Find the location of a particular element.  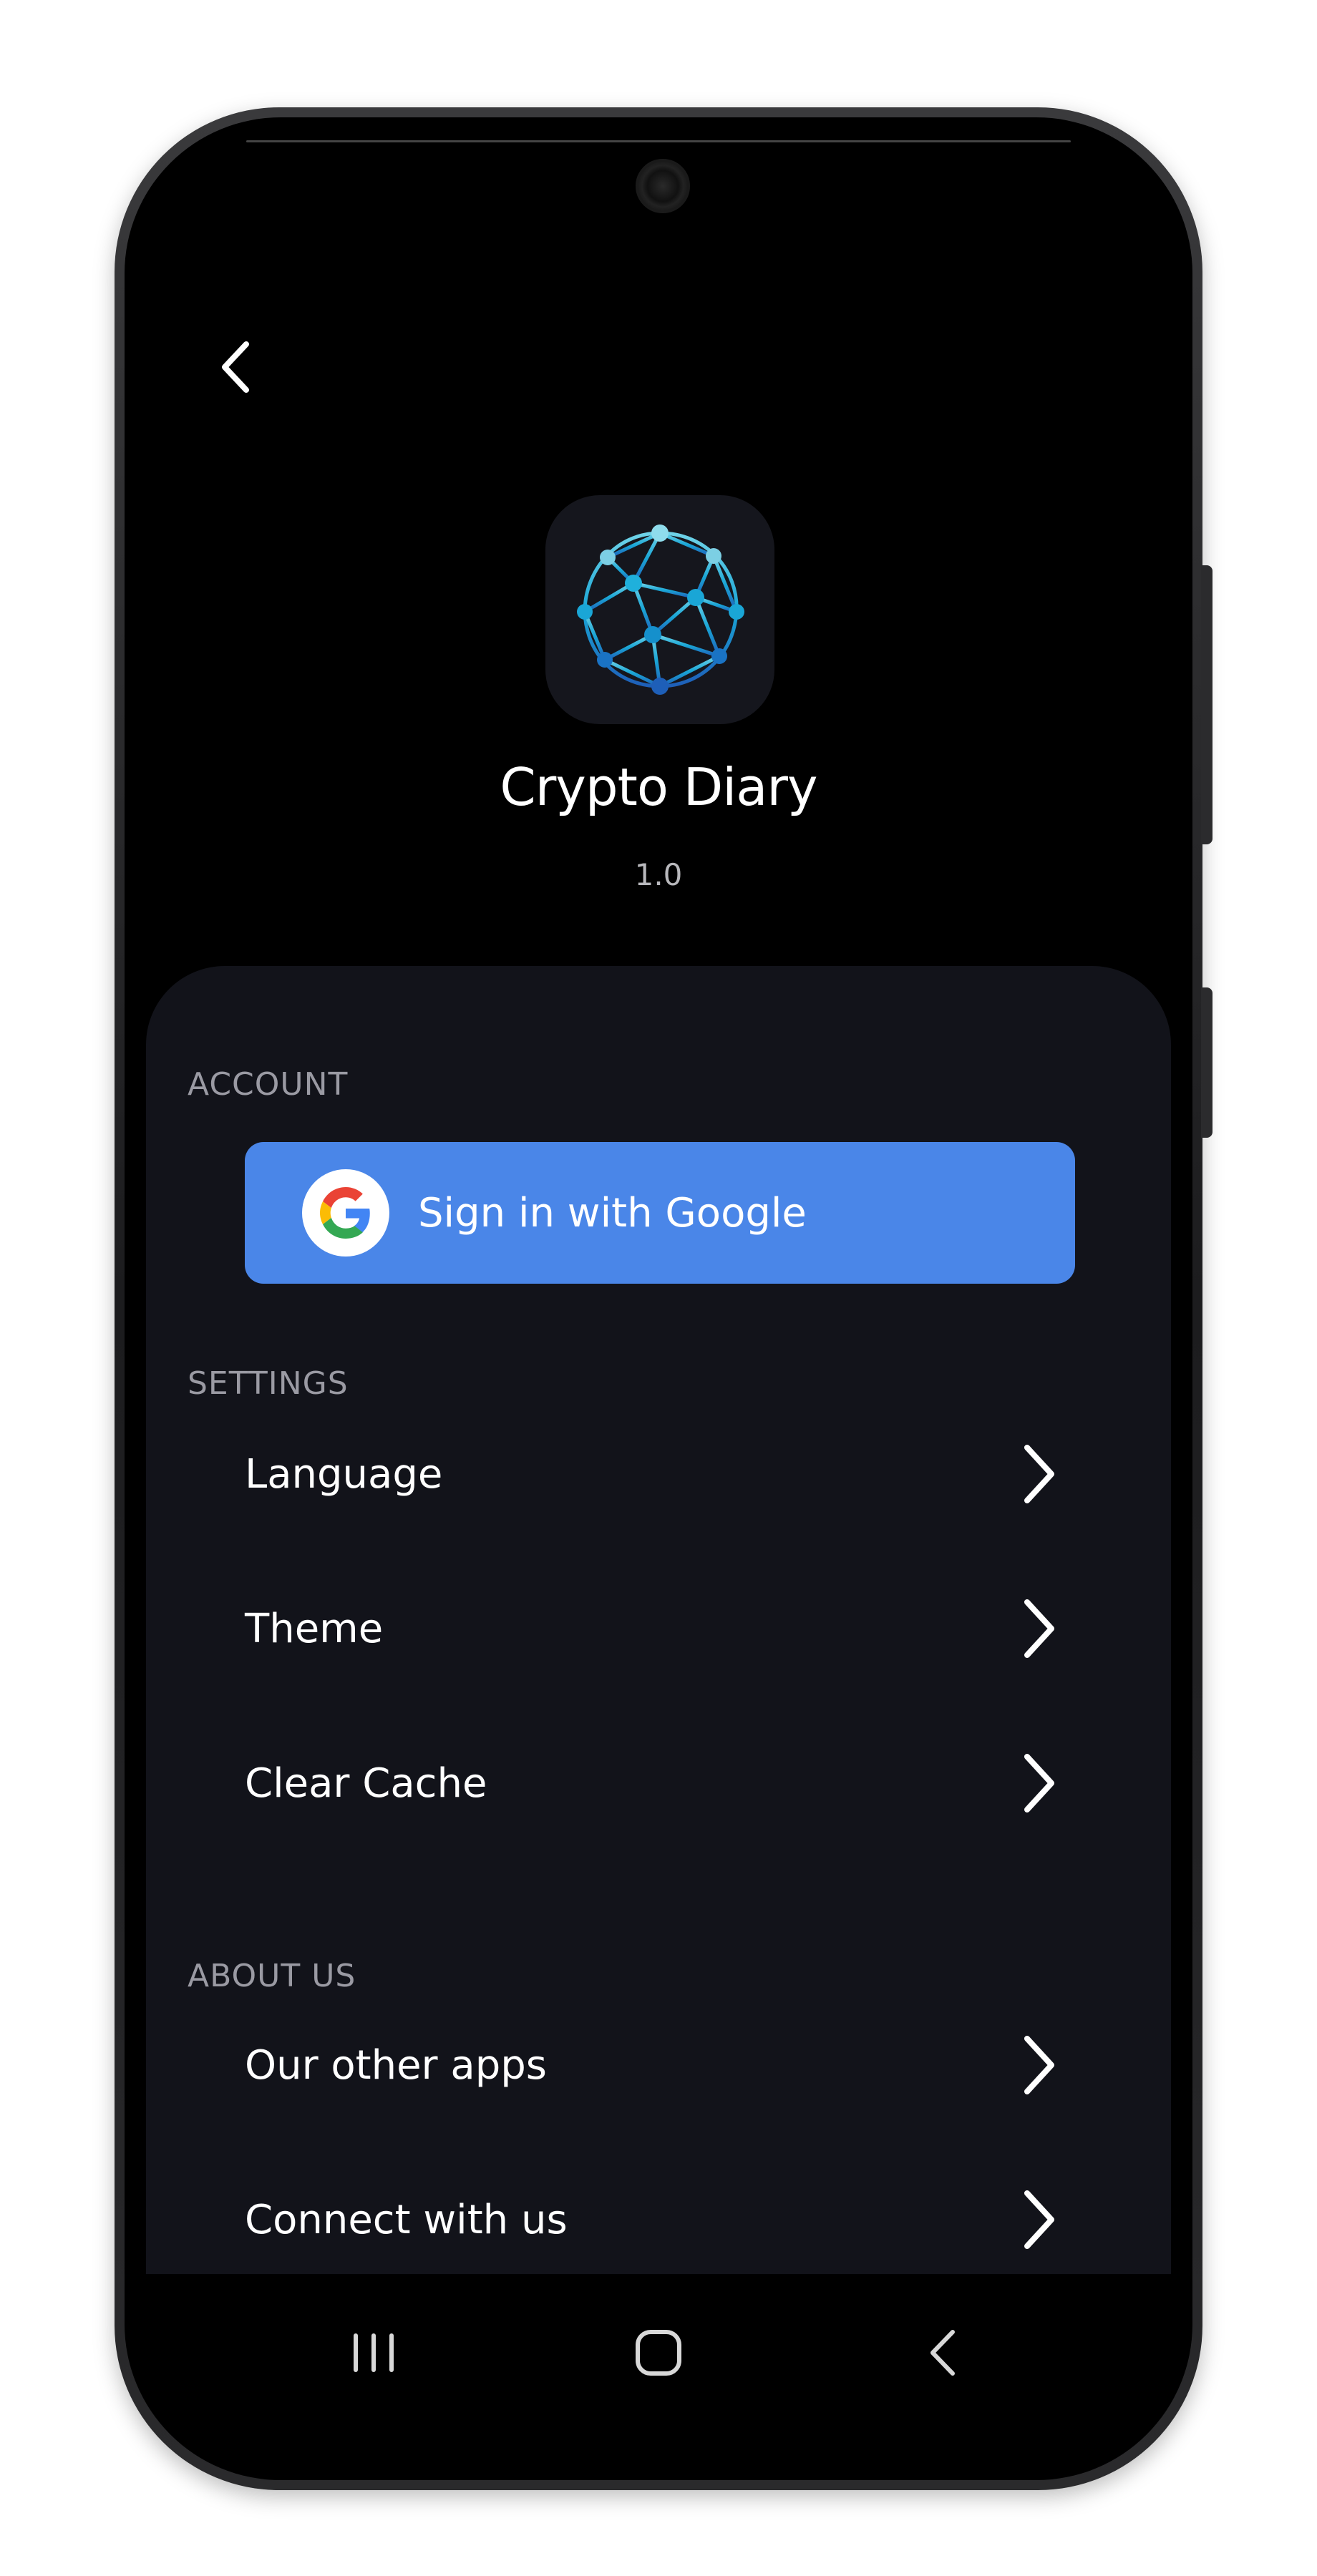

home-icon is located at coordinates (658, 2353).